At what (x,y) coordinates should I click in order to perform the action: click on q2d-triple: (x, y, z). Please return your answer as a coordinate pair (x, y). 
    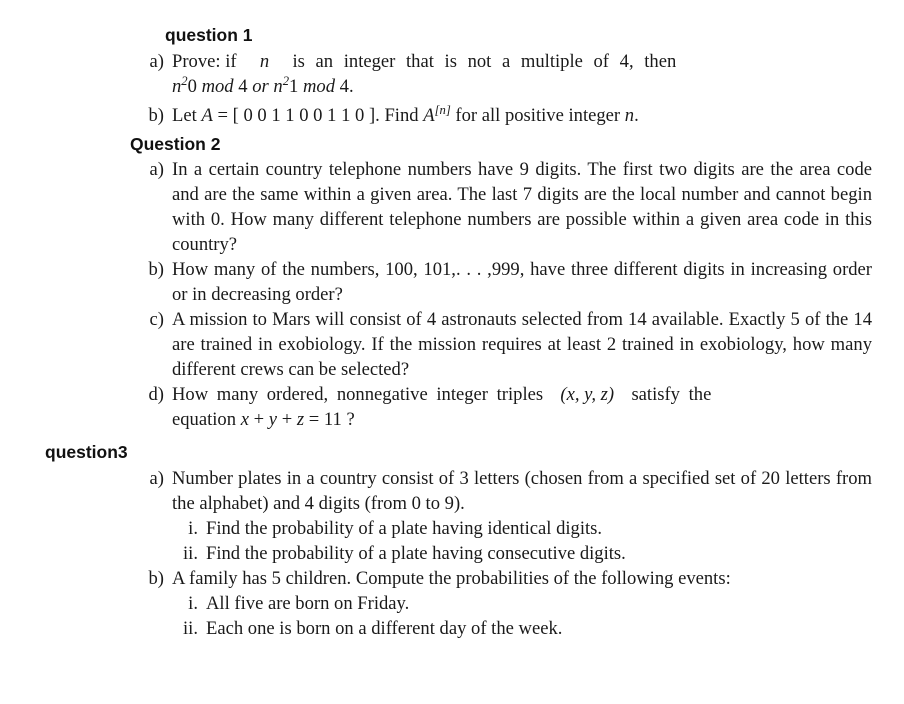
    Looking at the image, I should click on (587, 395).